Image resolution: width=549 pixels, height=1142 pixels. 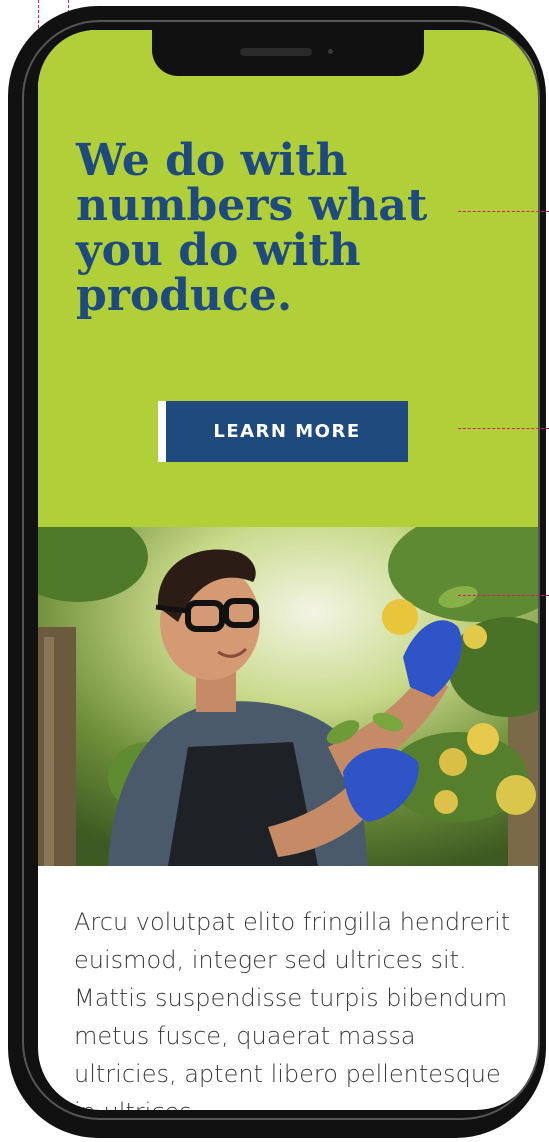 What do you see at coordinates (283, 431) in the screenshot?
I see `learn-more-button: LEARN MORE` at bounding box center [283, 431].